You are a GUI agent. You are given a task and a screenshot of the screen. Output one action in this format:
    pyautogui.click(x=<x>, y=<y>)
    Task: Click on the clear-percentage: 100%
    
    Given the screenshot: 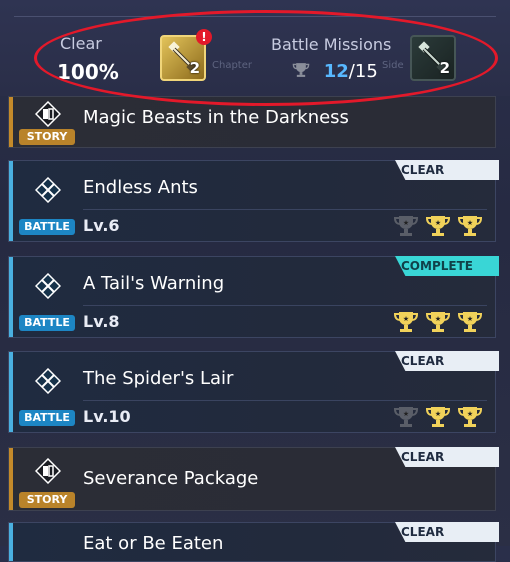 What is the action you would take?
    pyautogui.click(x=88, y=72)
    